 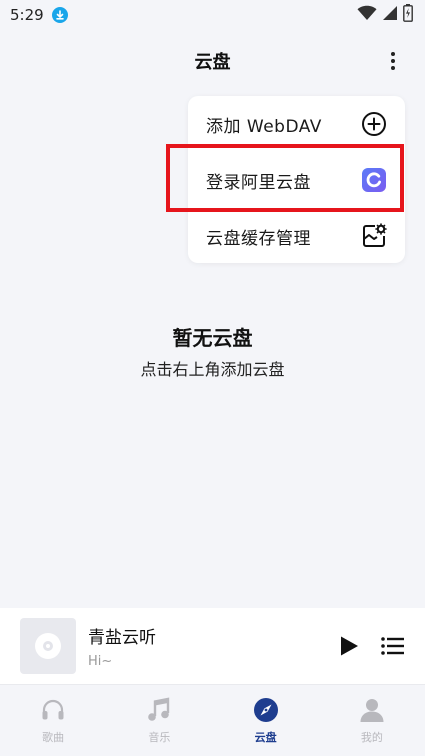 What do you see at coordinates (372, 710) in the screenshot?
I see `person-icon` at bounding box center [372, 710].